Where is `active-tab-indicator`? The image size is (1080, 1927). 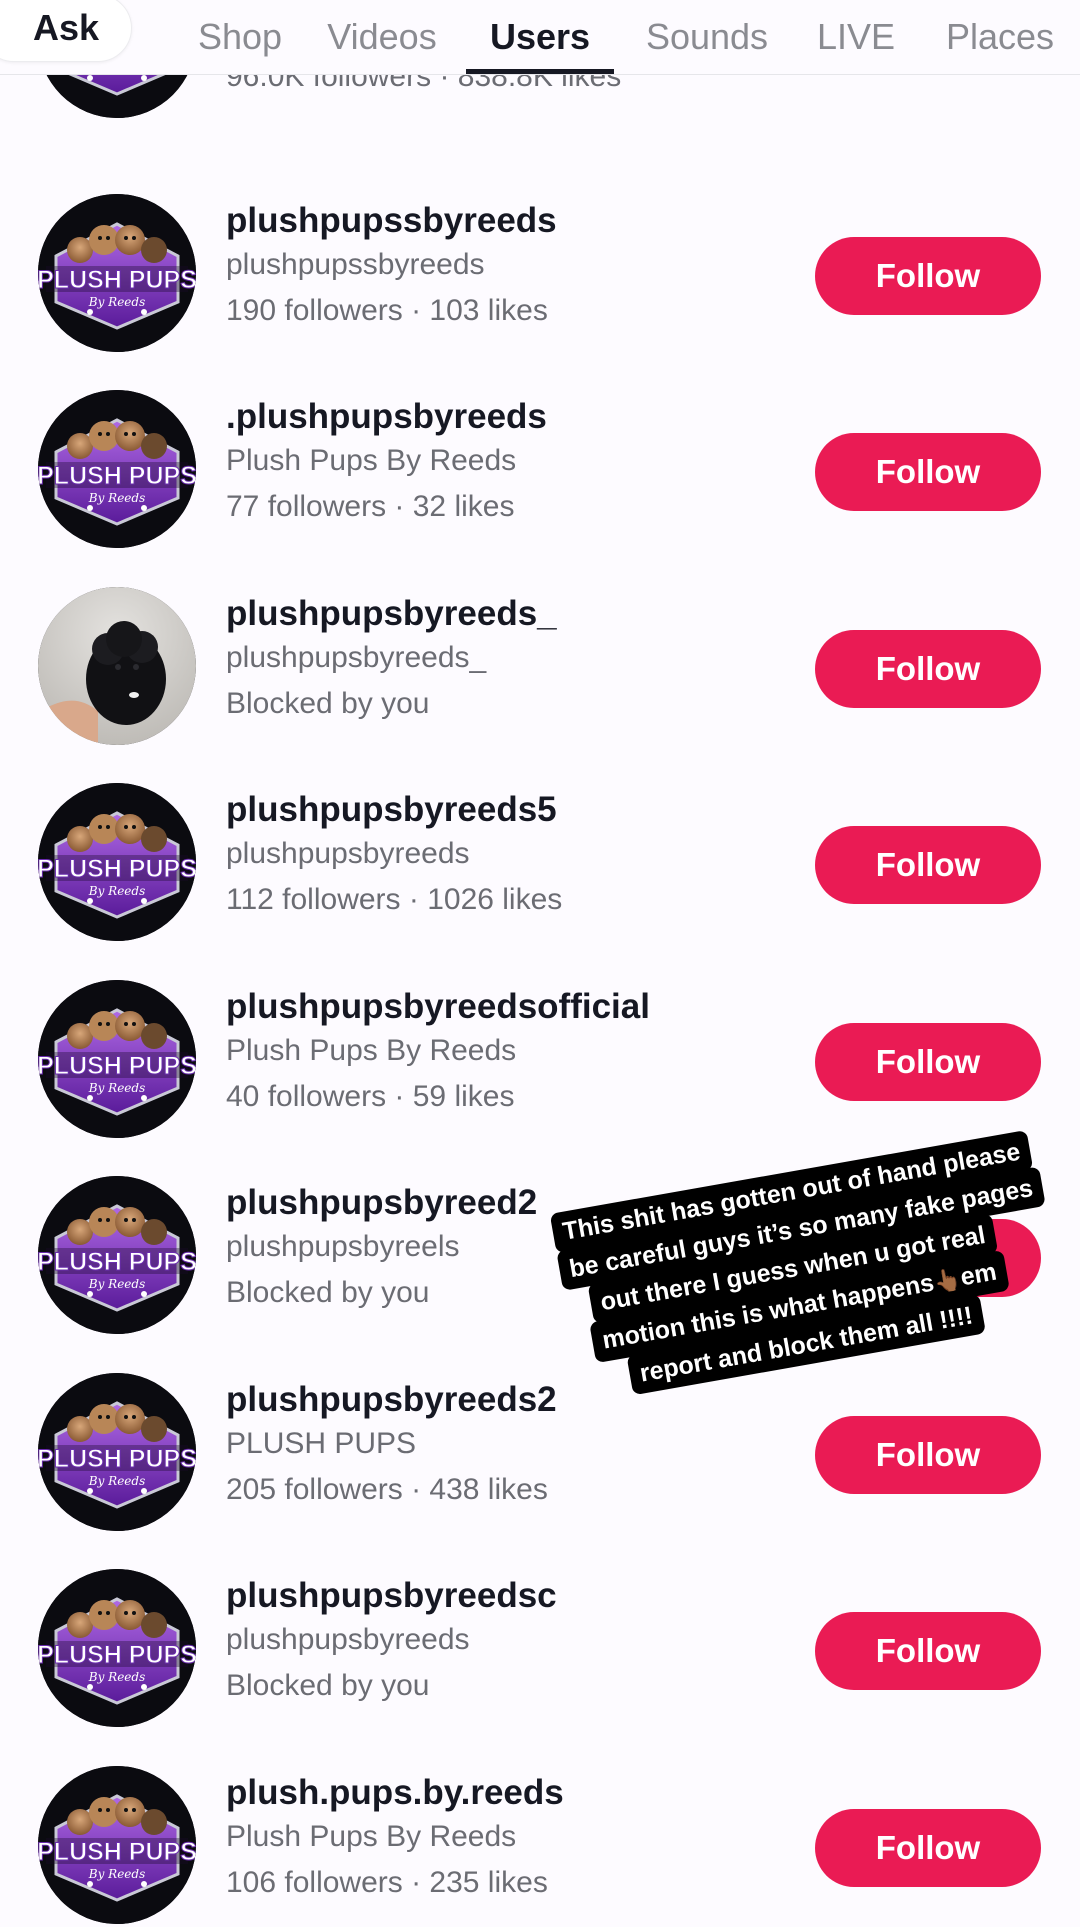 active-tab-indicator is located at coordinates (540, 71).